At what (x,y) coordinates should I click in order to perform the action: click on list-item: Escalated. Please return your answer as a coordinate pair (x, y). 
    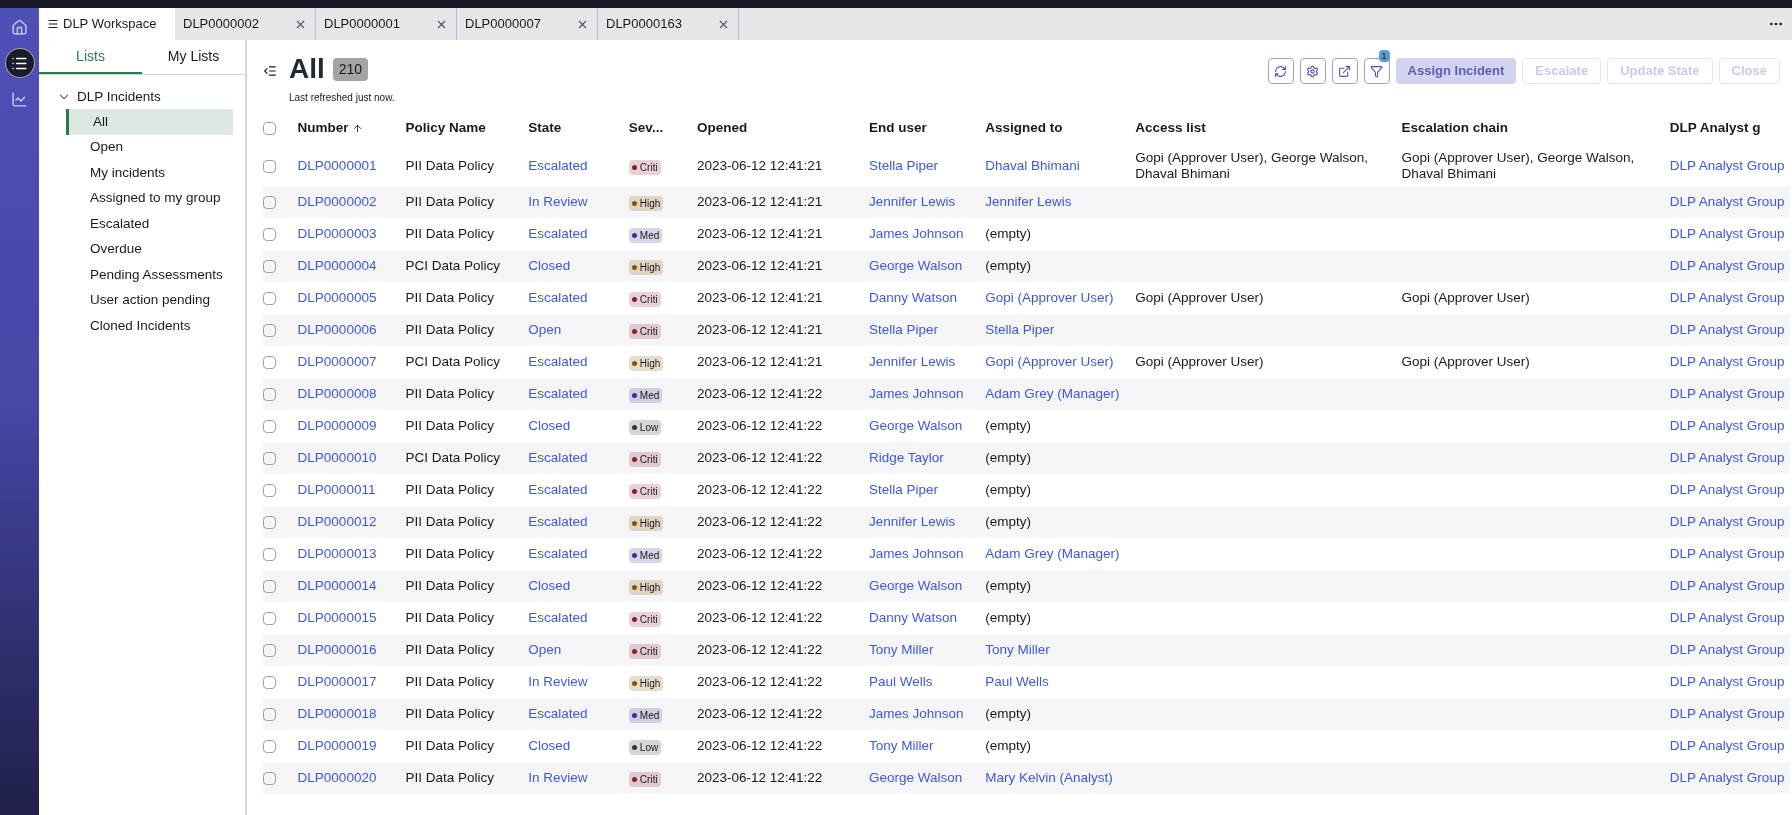
    Looking at the image, I should click on (149, 224).